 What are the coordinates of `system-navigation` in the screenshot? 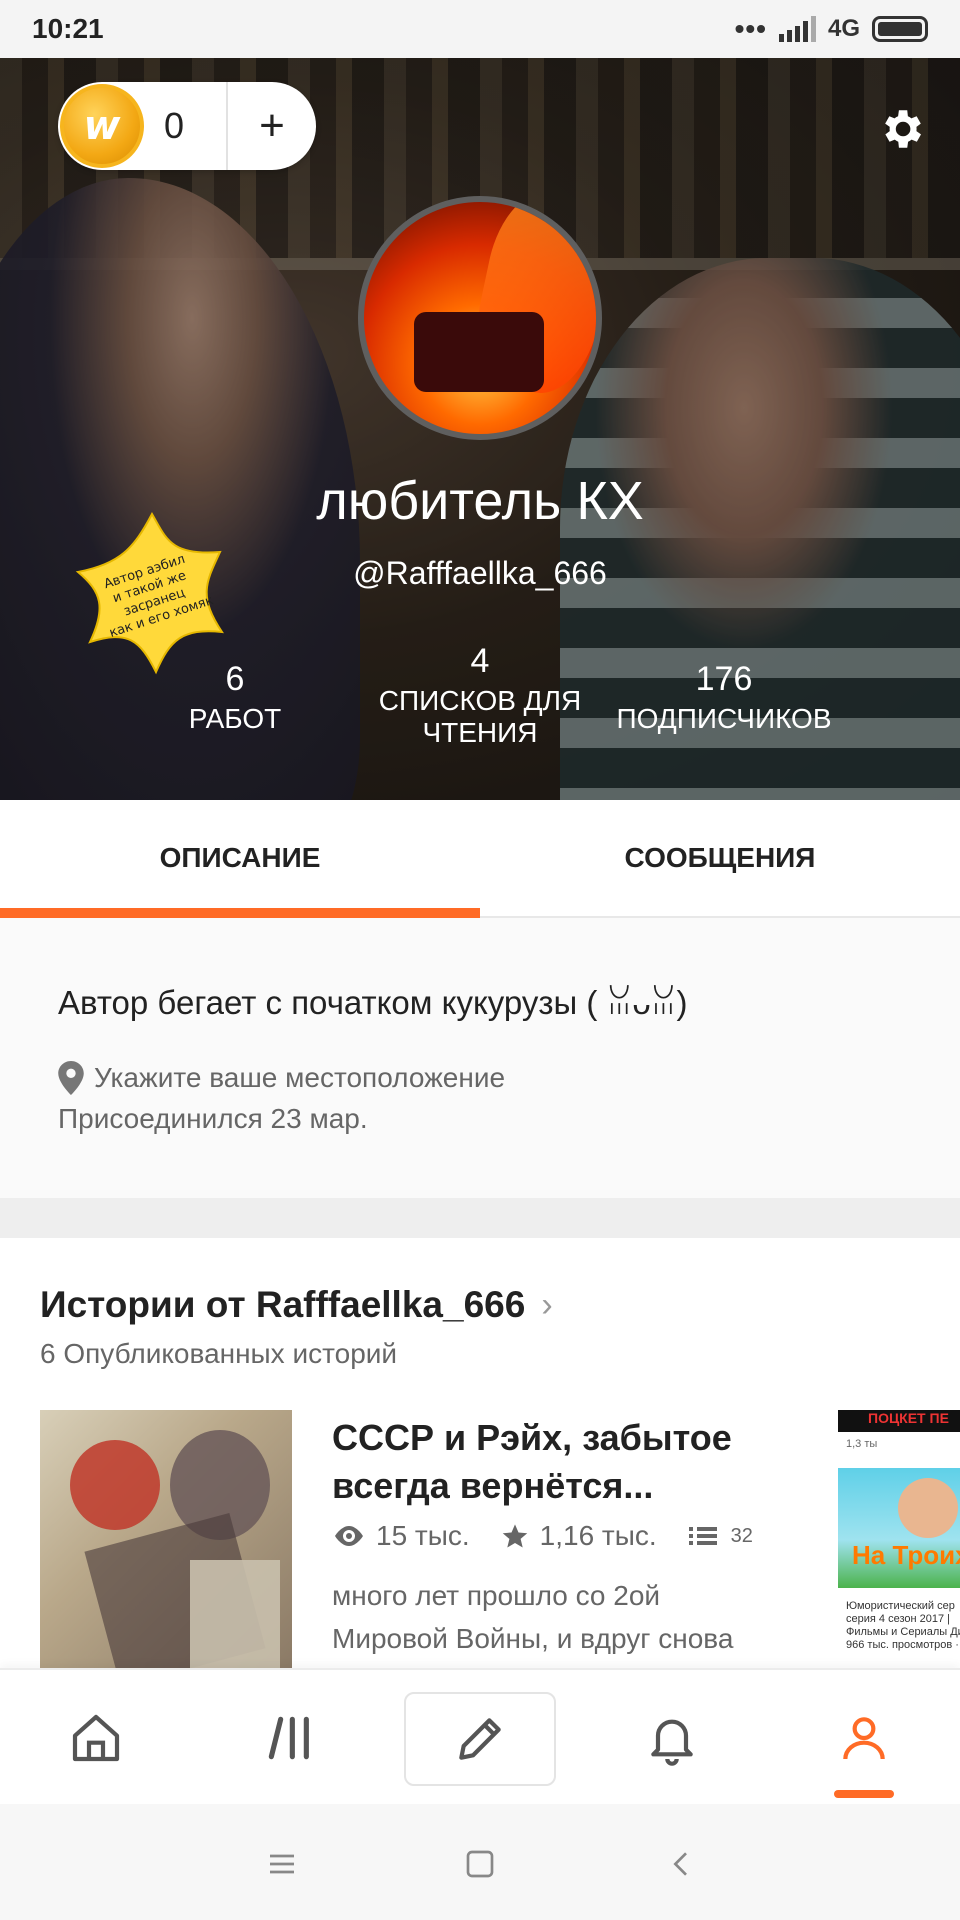 It's located at (480, 1862).